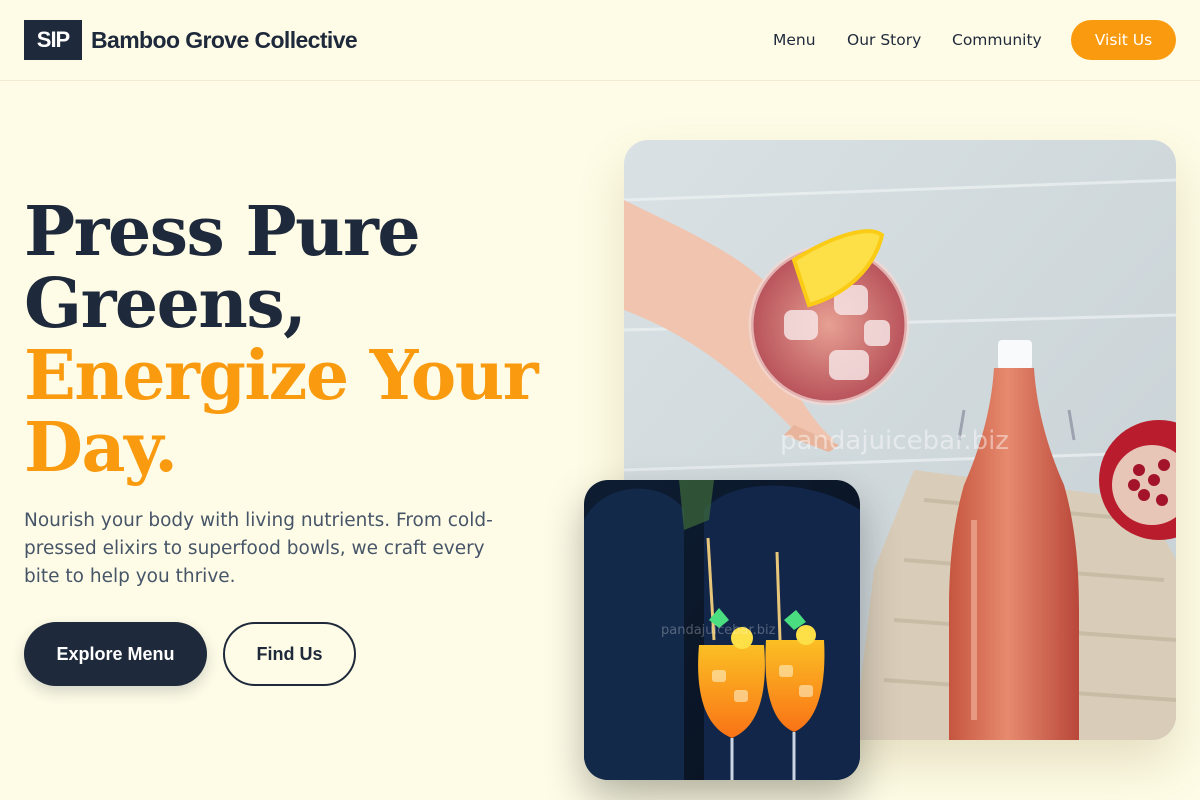 The height and width of the screenshot is (800, 1200). Describe the element at coordinates (53, 40) in the screenshot. I see `logo-badge: SIP` at that location.